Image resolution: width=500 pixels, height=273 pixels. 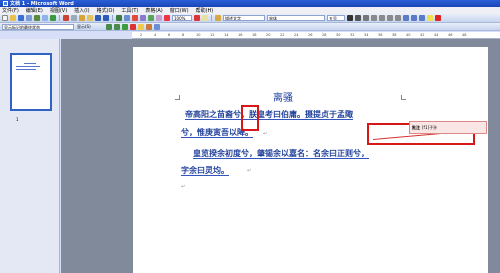 I want to click on ruler-tick: 8, so click(x=183, y=35).